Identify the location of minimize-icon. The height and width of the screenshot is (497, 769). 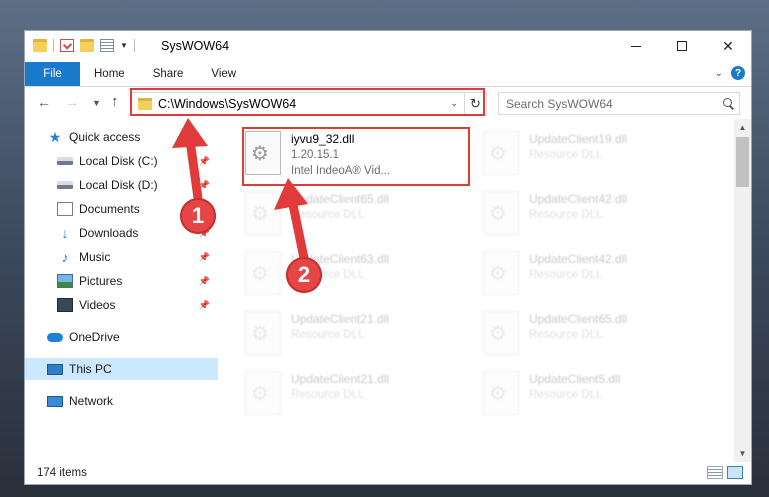
(636, 46).